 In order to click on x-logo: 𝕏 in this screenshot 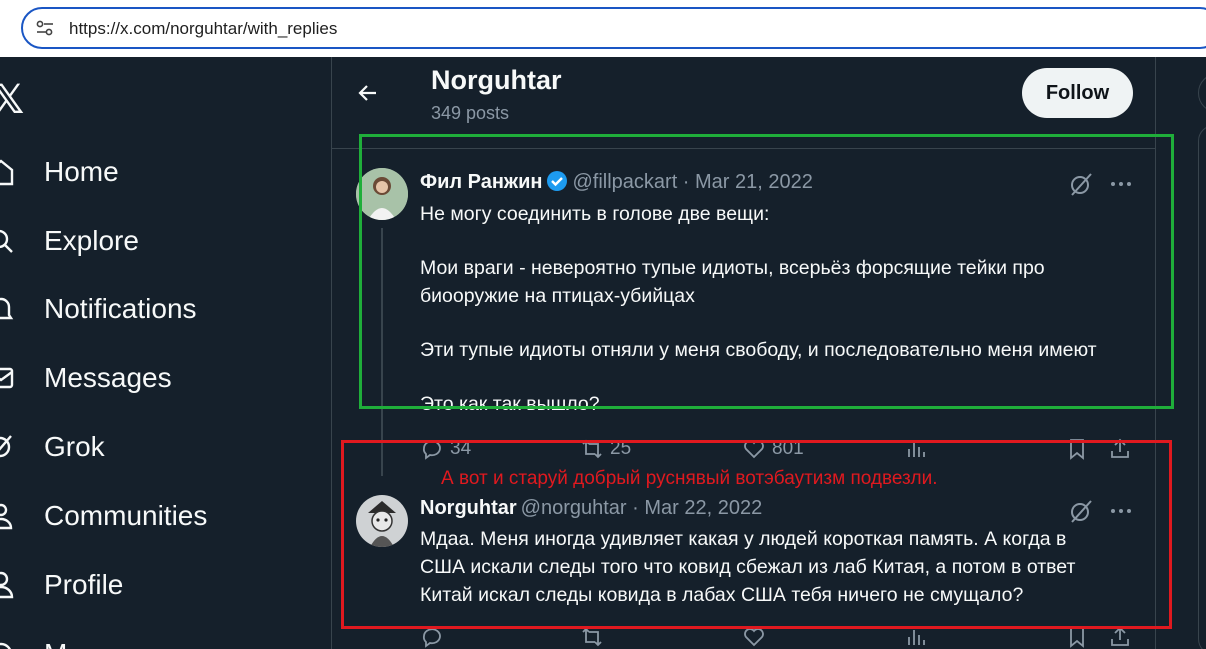, I will do `click(12, 100)`.